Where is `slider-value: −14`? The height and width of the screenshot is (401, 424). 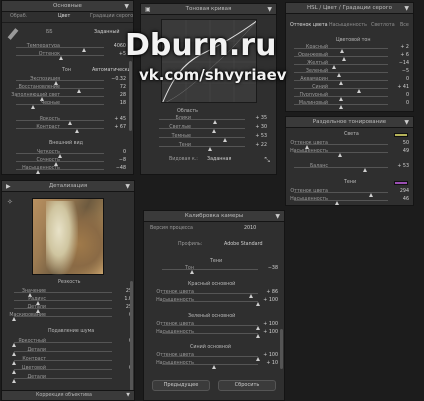 slider-value: −14 is located at coordinates (400, 64).